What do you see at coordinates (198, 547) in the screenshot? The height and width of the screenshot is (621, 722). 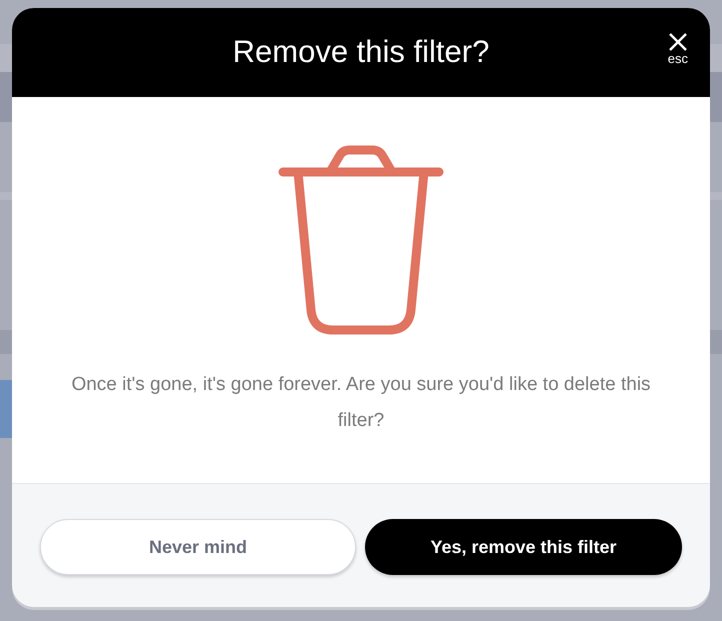 I see `cancel-button: Never mind` at bounding box center [198, 547].